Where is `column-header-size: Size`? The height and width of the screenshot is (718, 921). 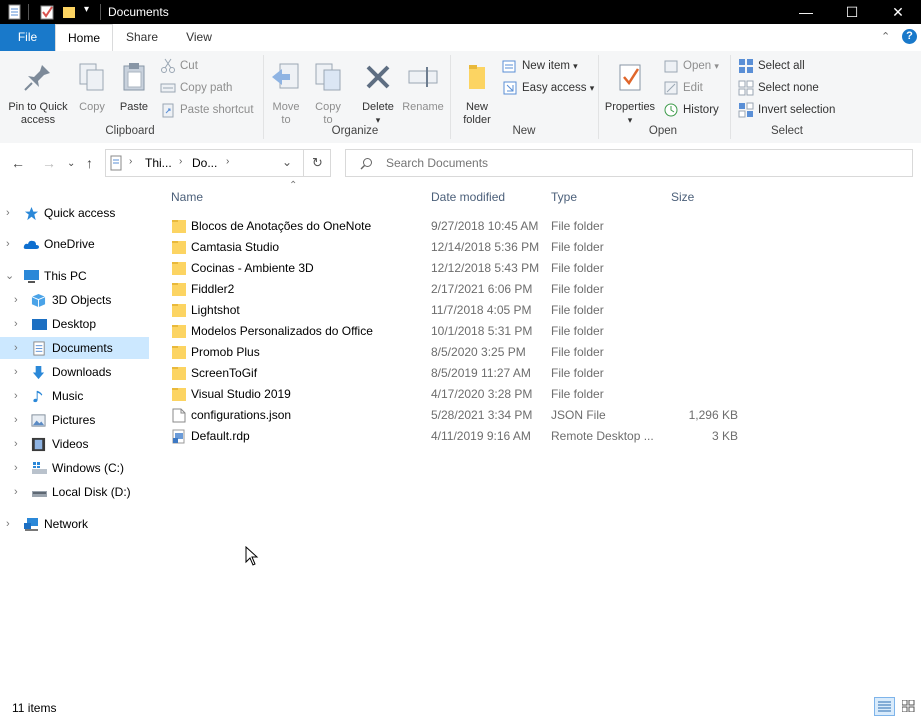 column-header-size: Size is located at coordinates (682, 197).